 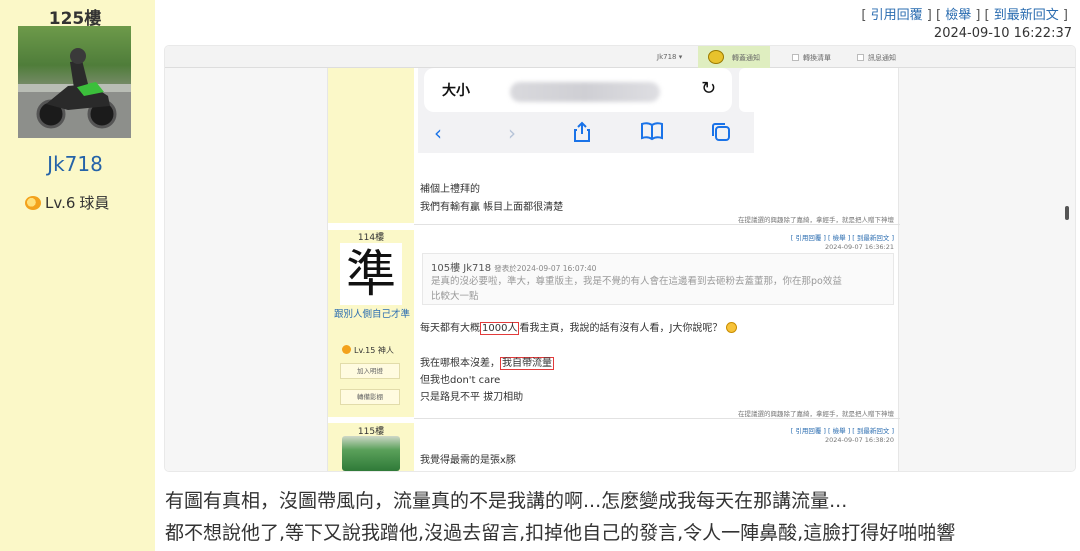 I want to click on rank-title: 球員, so click(x=94, y=203).